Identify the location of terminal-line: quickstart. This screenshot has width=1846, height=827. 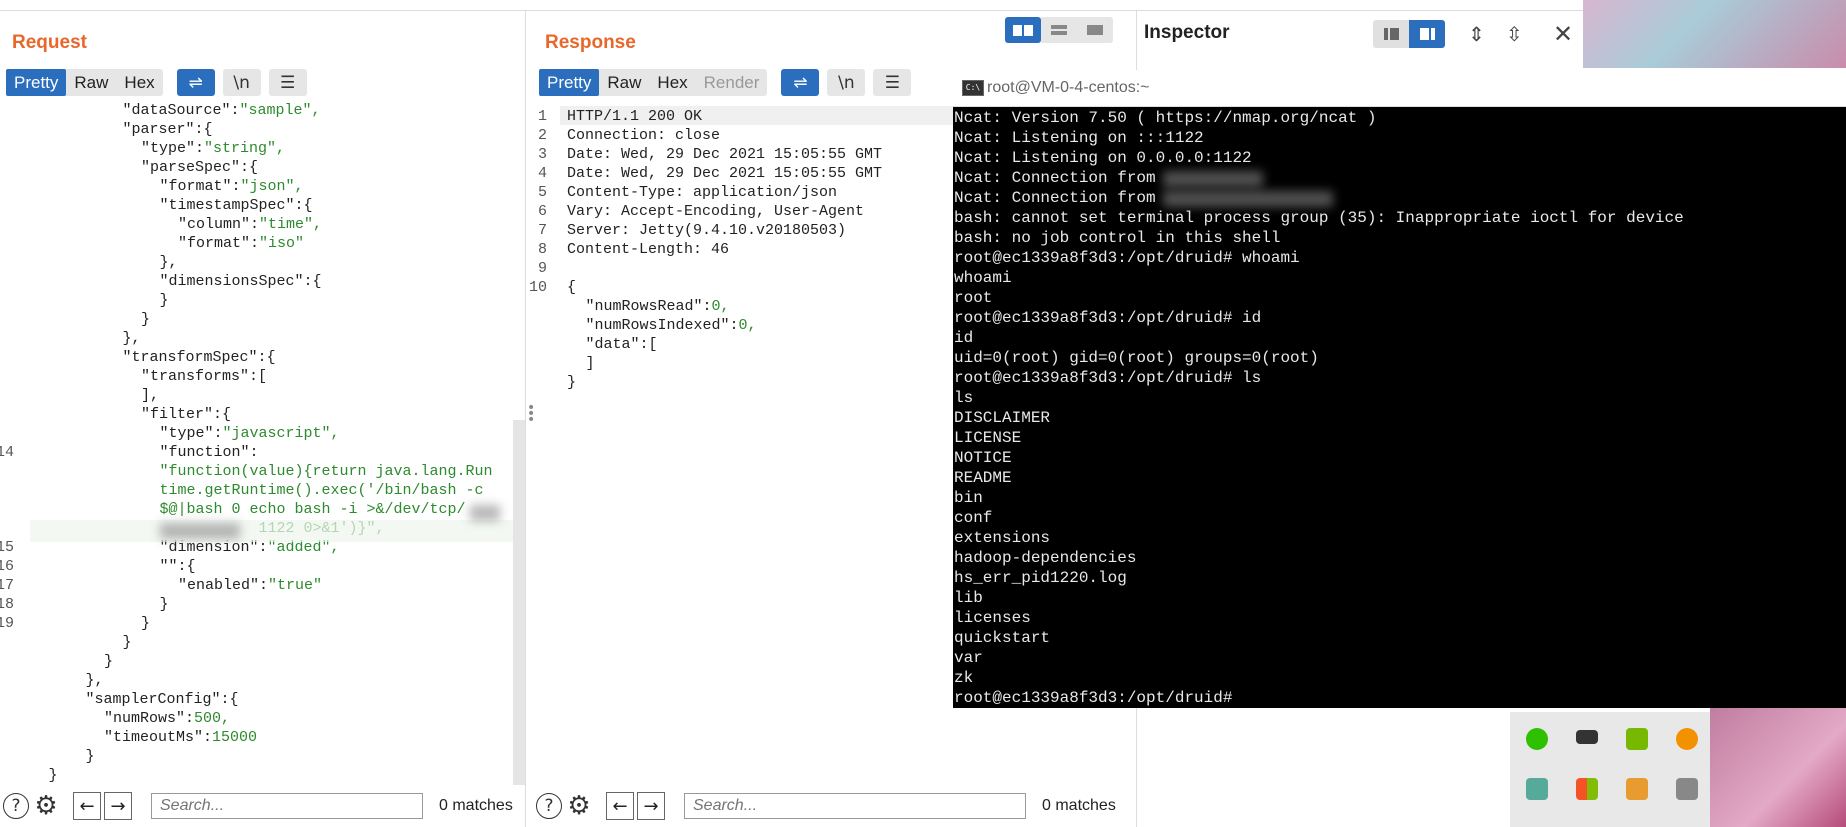
(1002, 638).